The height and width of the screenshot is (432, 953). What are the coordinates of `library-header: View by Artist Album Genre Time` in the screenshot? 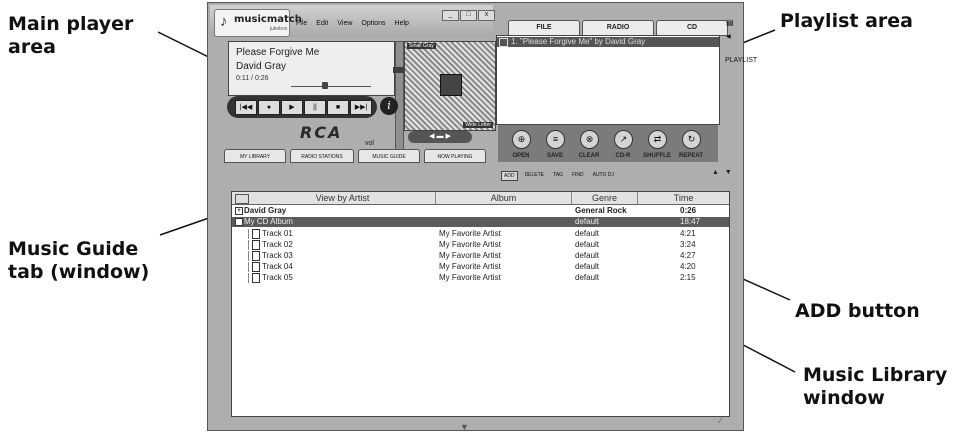 It's located at (480, 198).